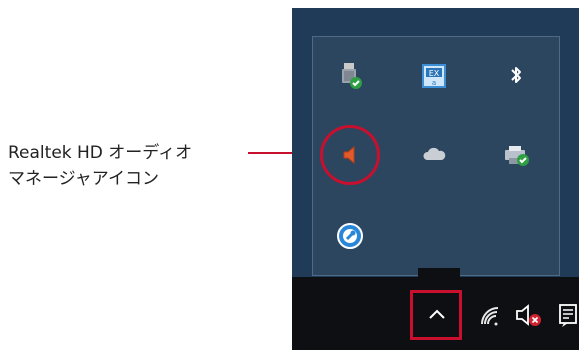  I want to click on volume-muted-icon, so click(529, 315).